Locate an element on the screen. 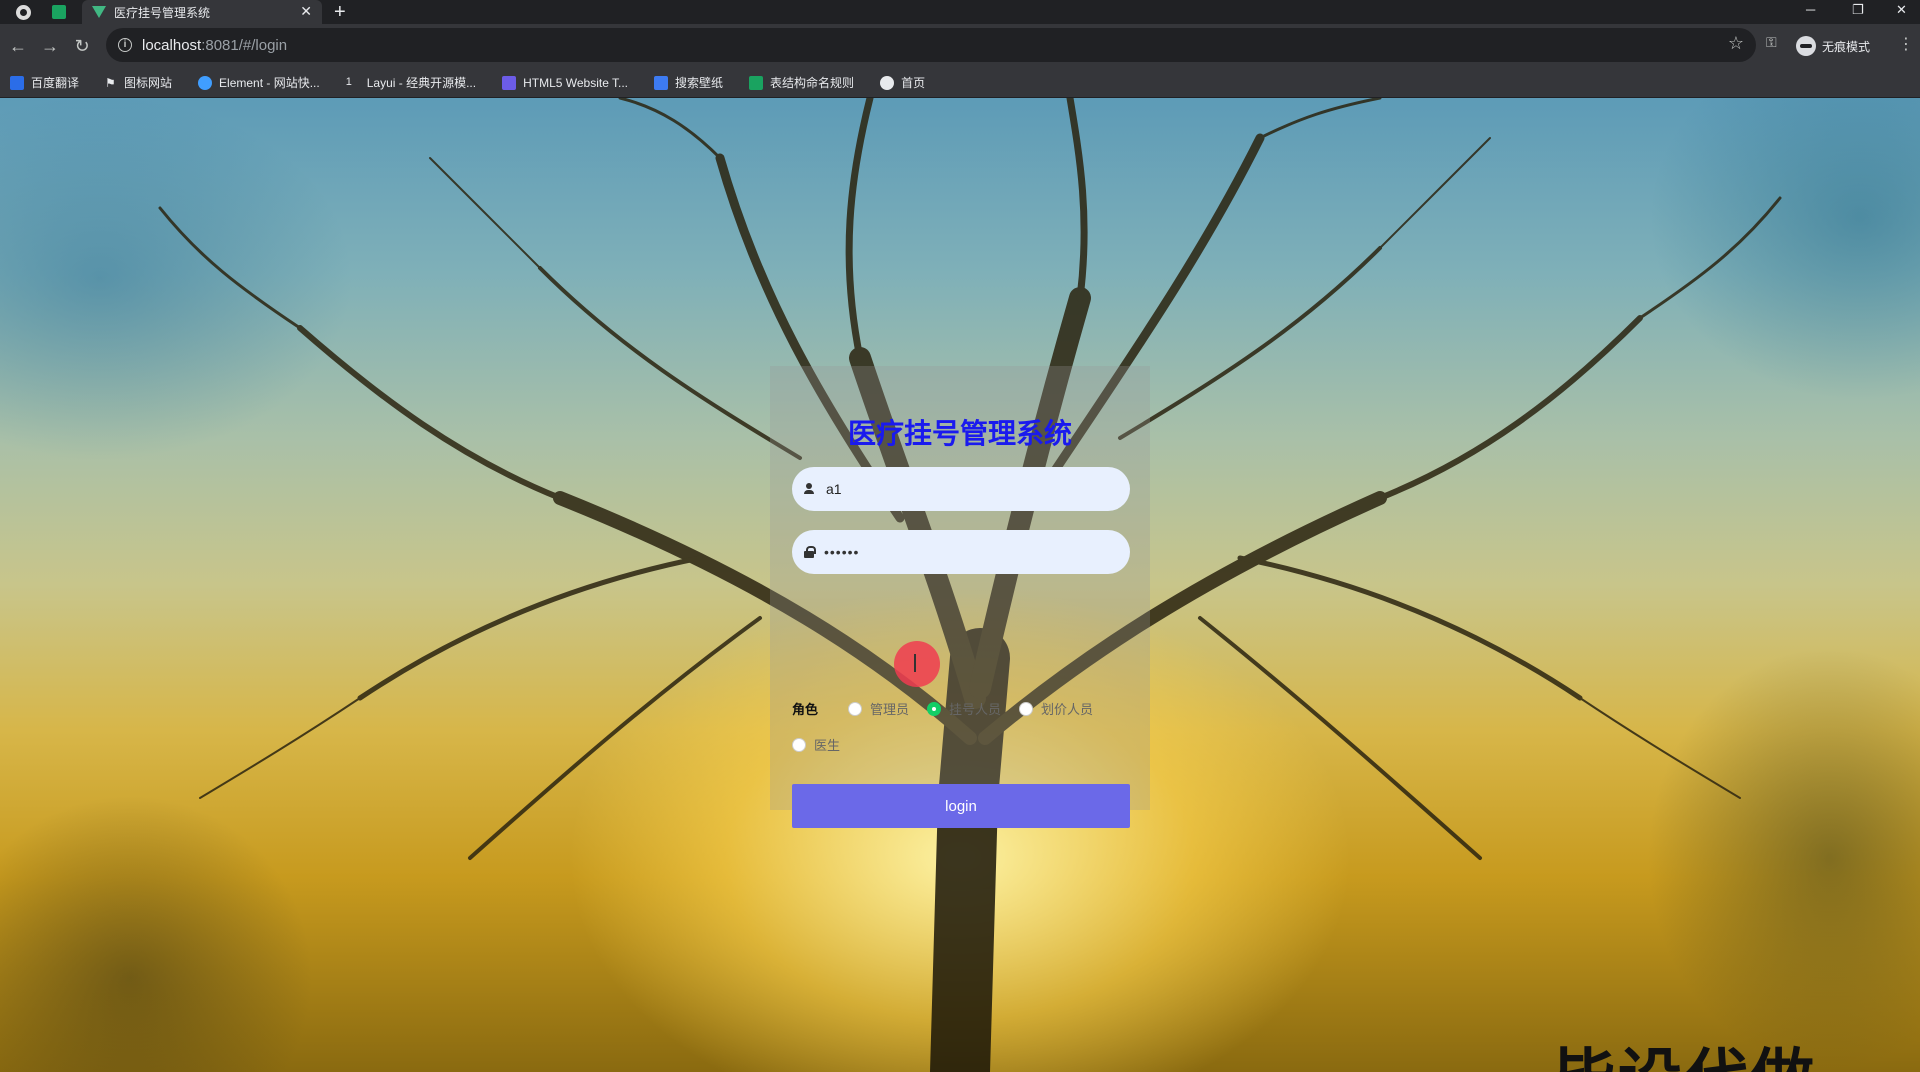  radio-label: 划价人员 is located at coordinates (1067, 709).